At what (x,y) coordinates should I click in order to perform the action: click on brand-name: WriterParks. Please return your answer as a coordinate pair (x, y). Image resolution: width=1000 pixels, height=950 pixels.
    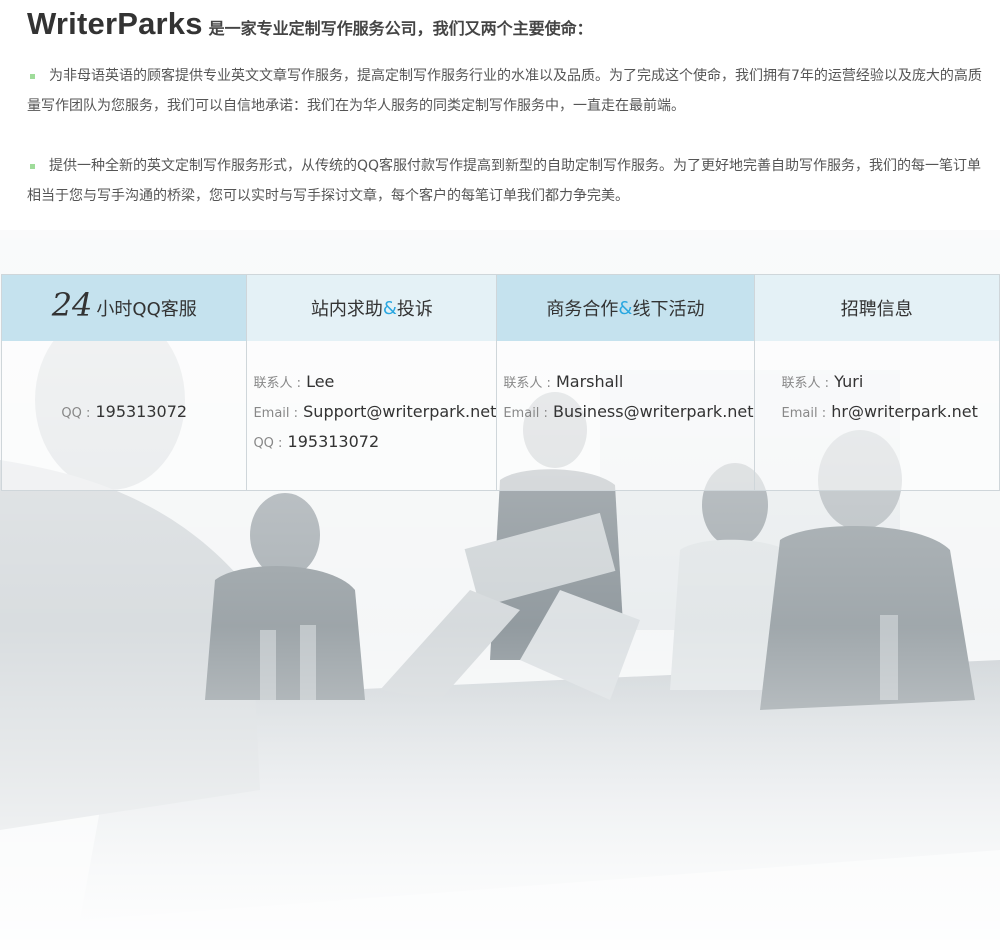
    Looking at the image, I should click on (115, 23).